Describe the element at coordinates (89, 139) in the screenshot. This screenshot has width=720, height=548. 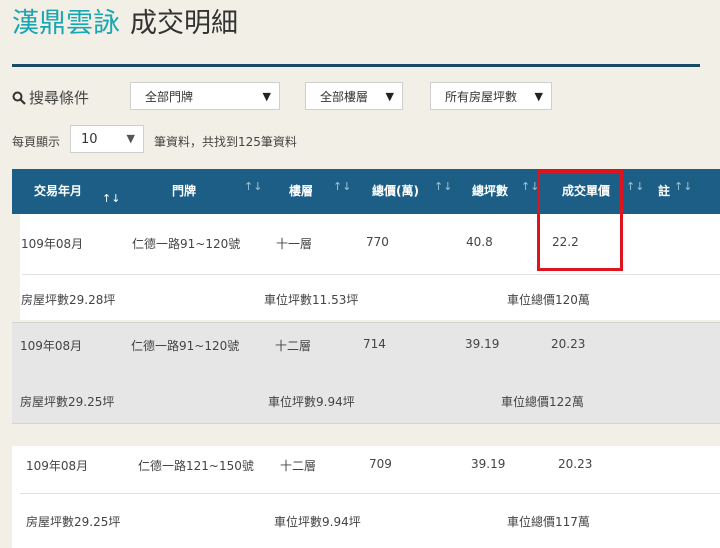
I see `per-page-value: 10` at that location.